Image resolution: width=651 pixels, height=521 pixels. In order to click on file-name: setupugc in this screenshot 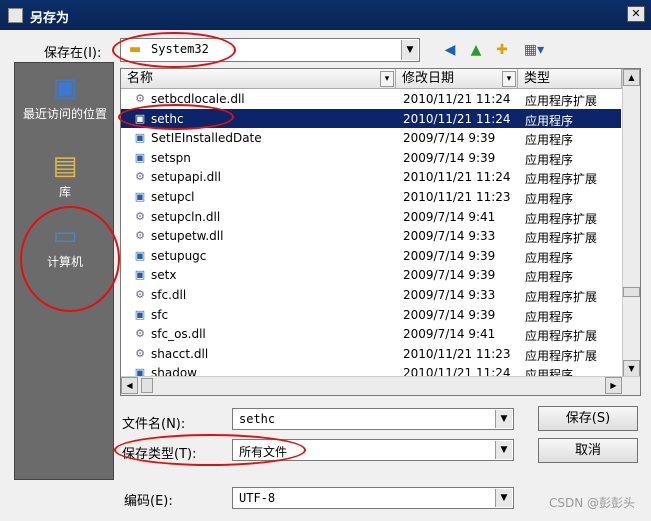, I will do `click(179, 255)`.